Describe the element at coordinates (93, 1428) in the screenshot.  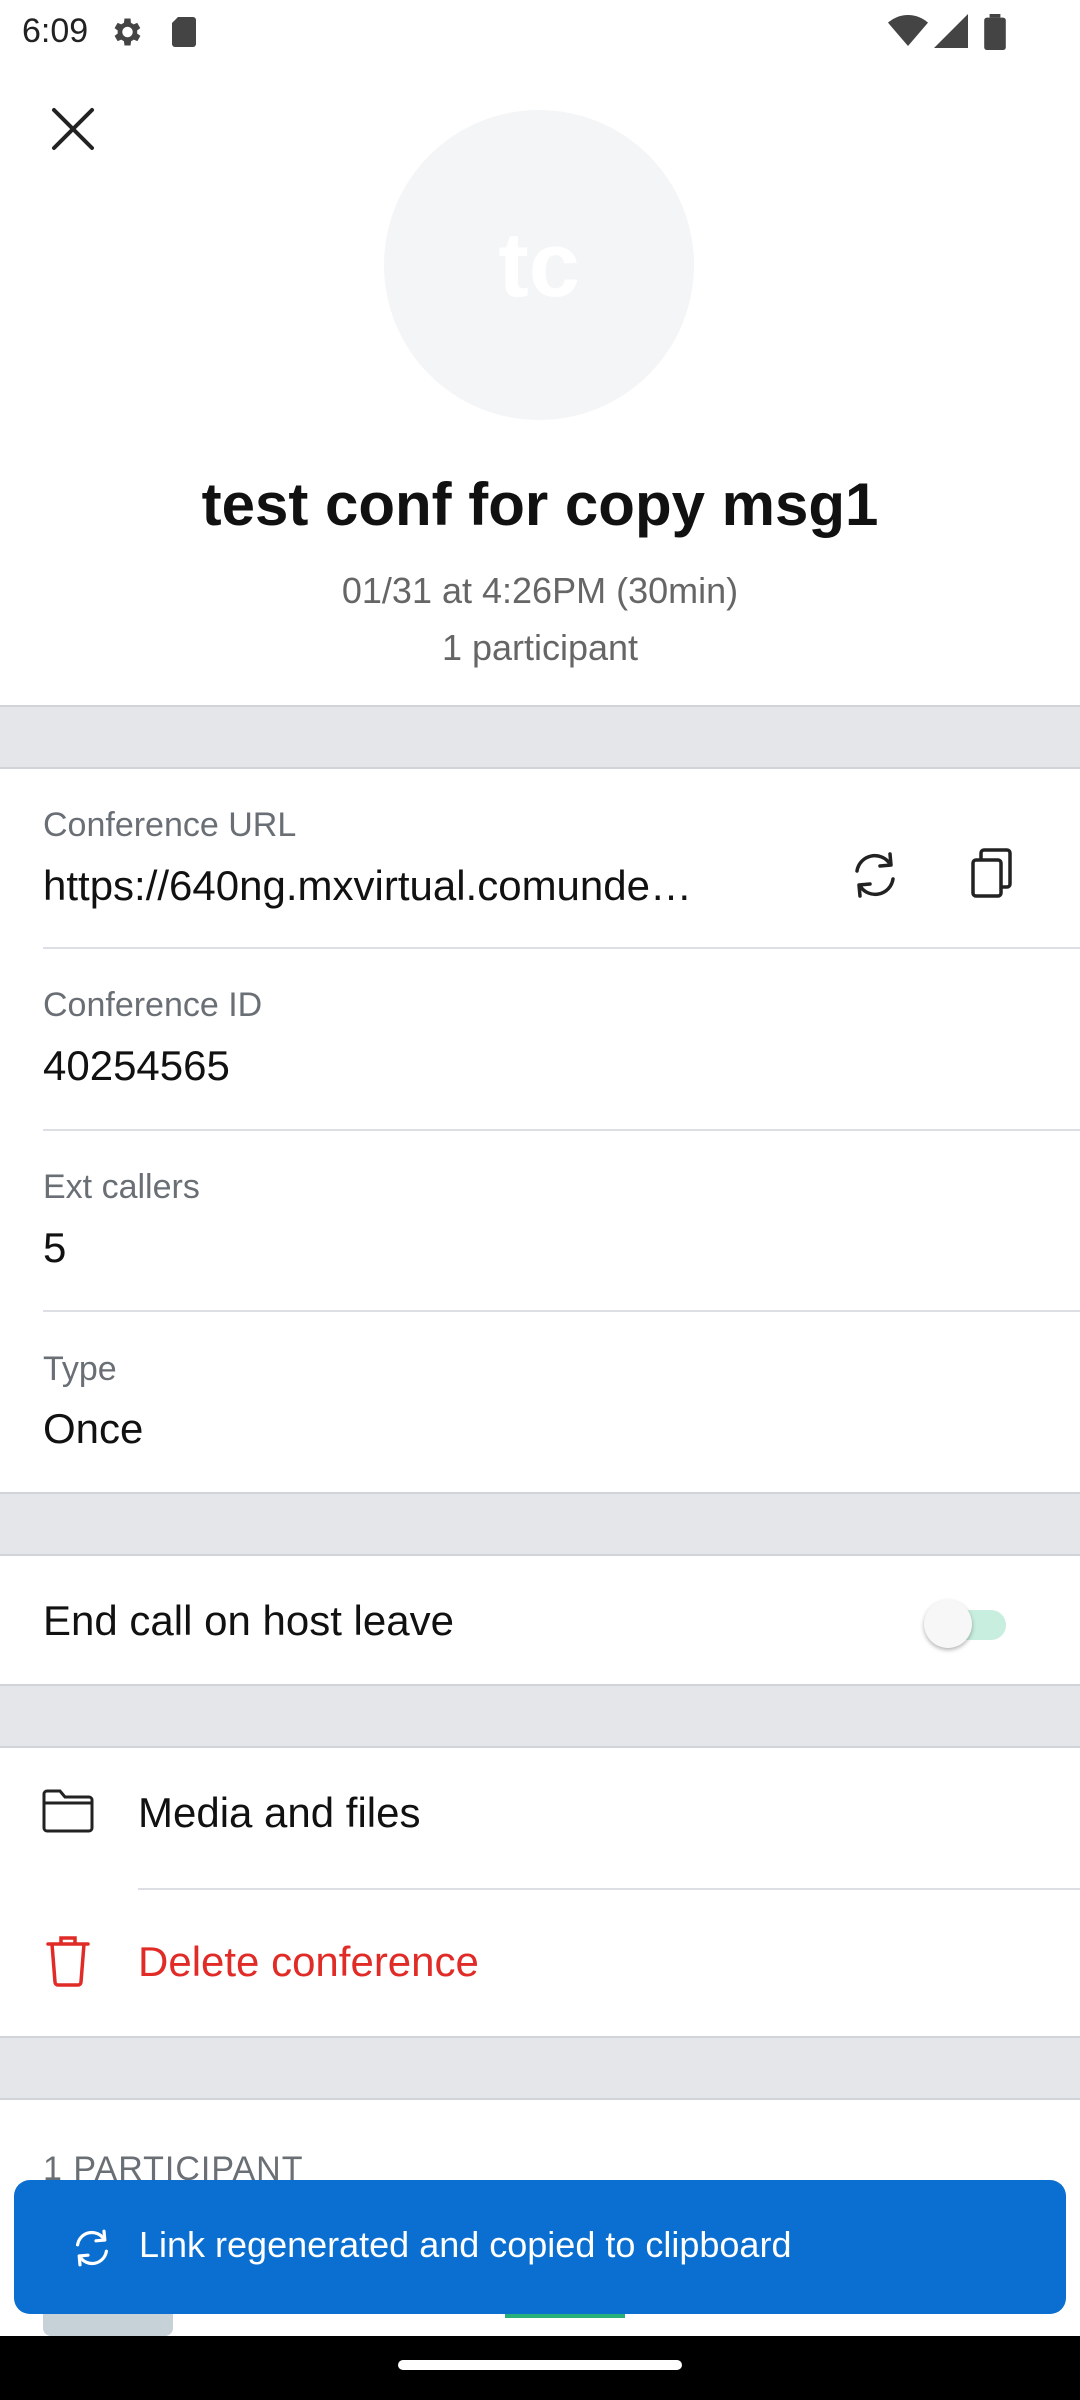
I see `type-value: Once` at that location.